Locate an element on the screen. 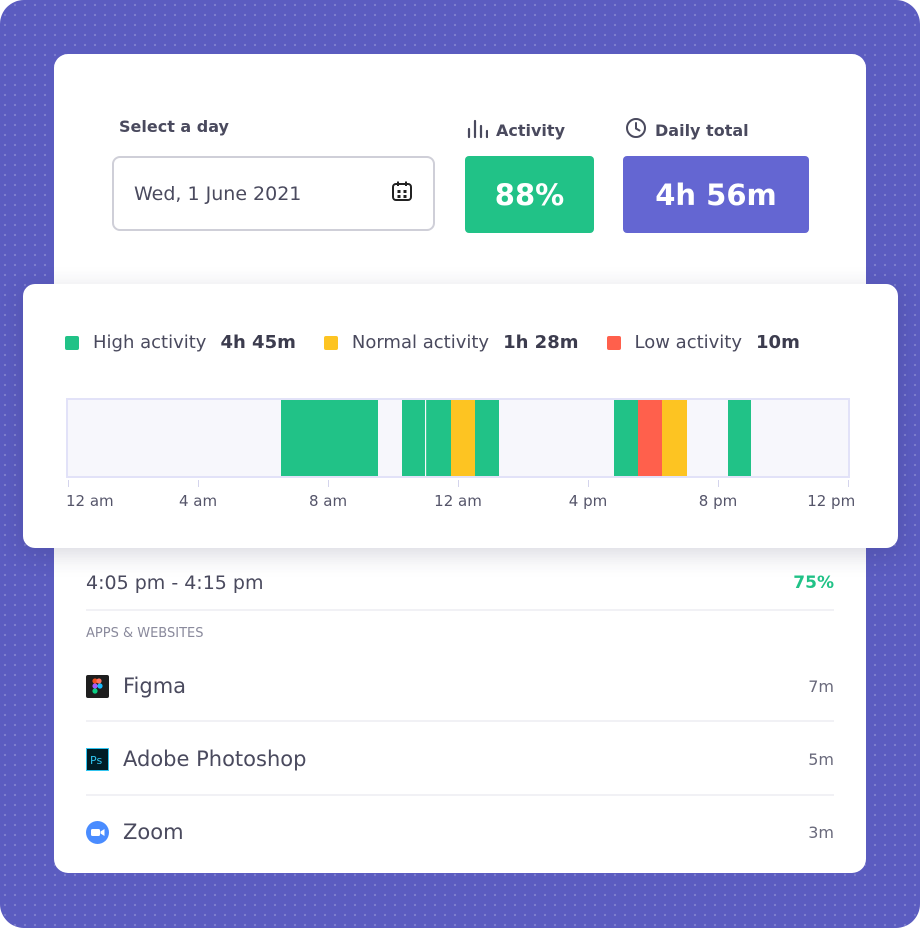 The image size is (920, 928). date-value: Wed, 1 June 2021 is located at coordinates (218, 193).